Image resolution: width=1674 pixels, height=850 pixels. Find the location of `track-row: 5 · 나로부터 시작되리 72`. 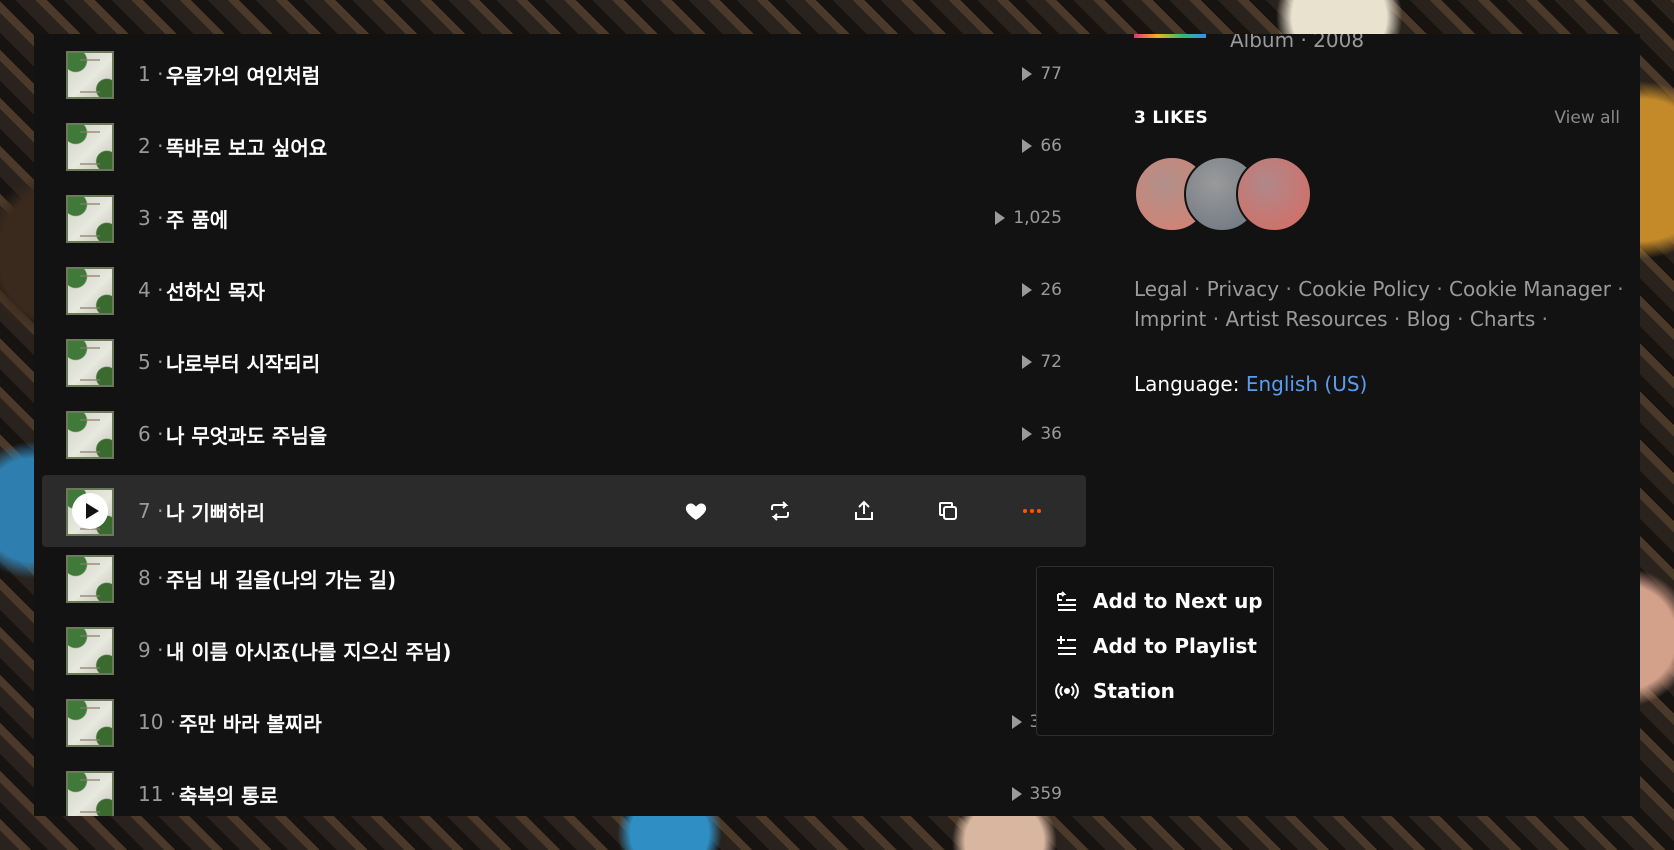

track-row: 5 · 나로부터 시작되리 72 is located at coordinates (564, 362).